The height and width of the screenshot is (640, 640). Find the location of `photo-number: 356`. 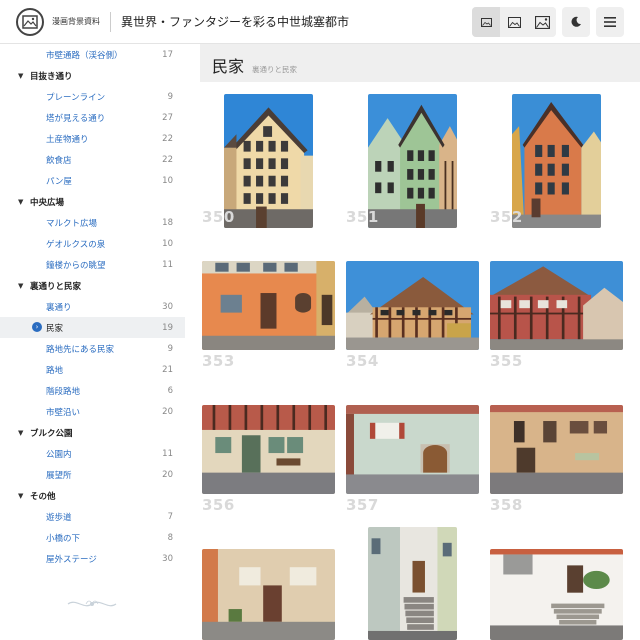

photo-number: 356 is located at coordinates (218, 505).